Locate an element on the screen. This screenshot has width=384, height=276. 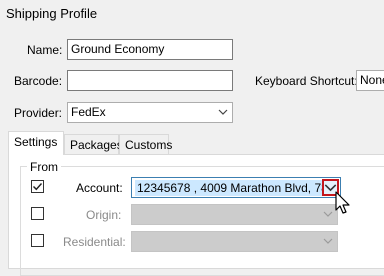
keyboard-shortcut-label: Keyboard Shortcut: is located at coordinates (306, 81).